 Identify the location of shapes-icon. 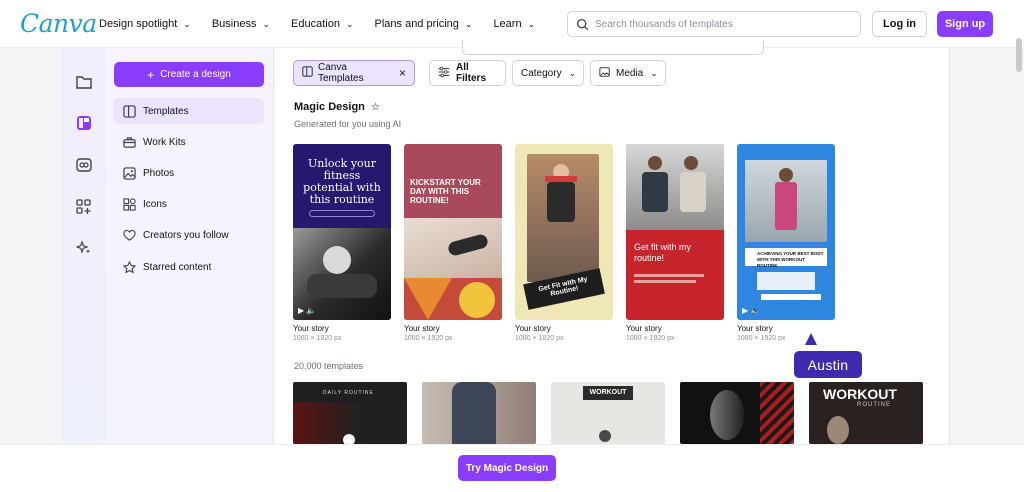
(129, 204).